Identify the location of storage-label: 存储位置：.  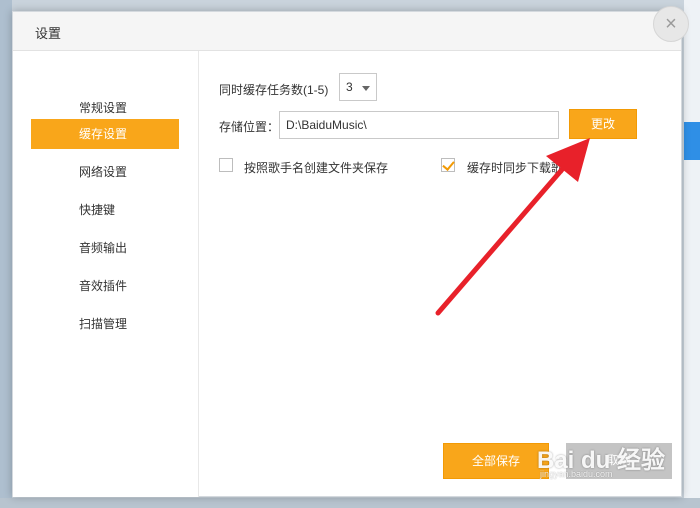
(249, 127).